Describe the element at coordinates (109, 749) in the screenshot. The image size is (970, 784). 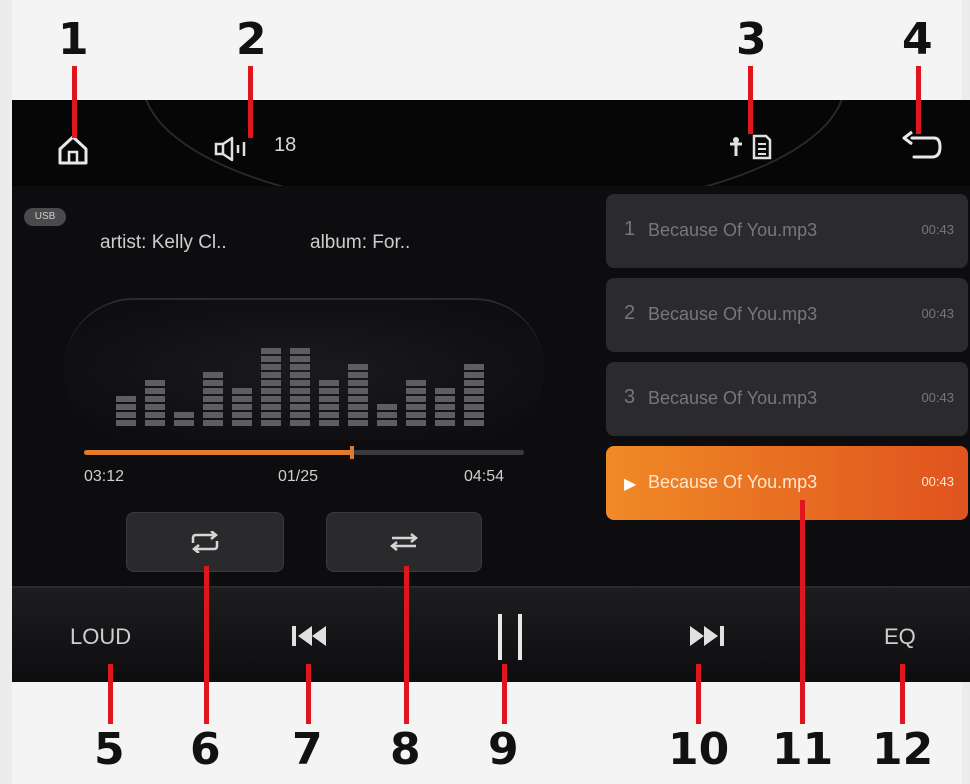
I see `callout-number: 5` at that location.